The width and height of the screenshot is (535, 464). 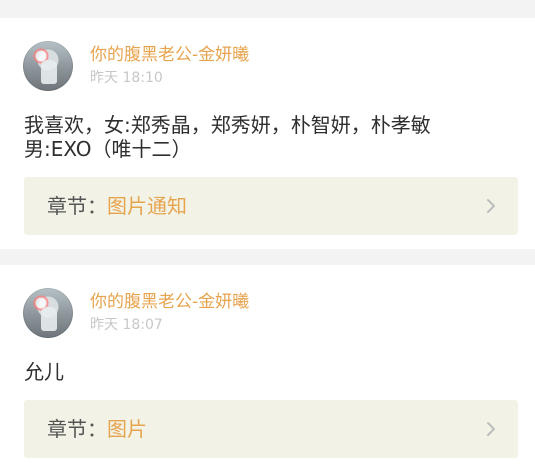 I want to click on chapter-title: 图片通知, so click(x=147, y=206).